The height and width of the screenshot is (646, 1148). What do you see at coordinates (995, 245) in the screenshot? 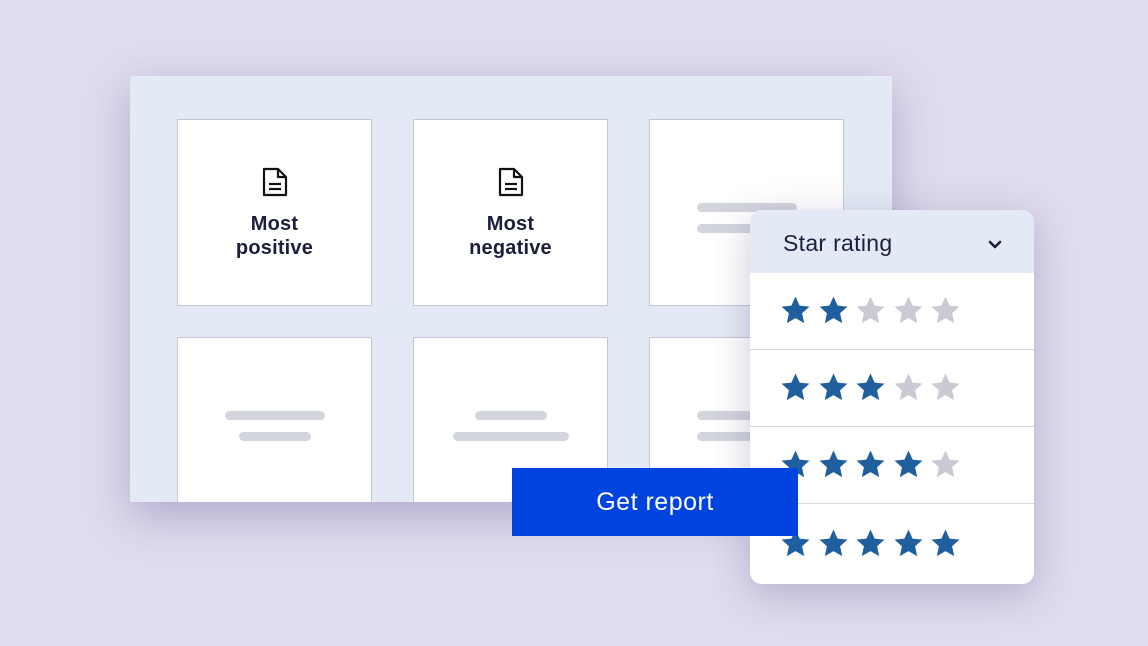
I see `chevron-down-icon` at bounding box center [995, 245].